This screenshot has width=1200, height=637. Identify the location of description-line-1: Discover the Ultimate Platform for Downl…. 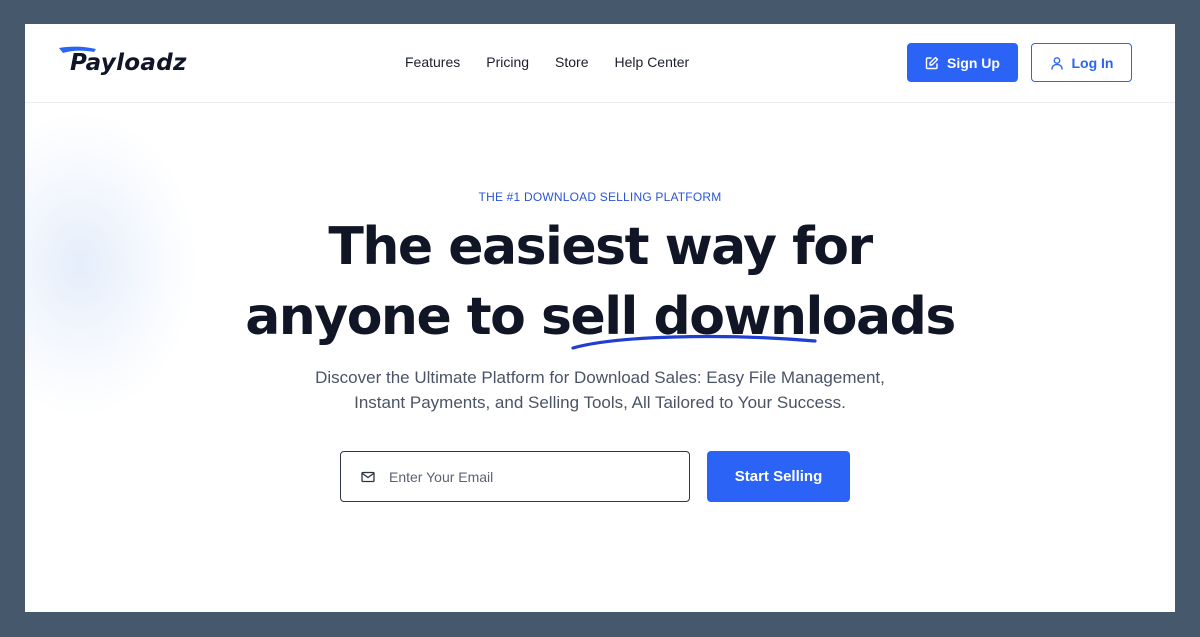
(600, 377).